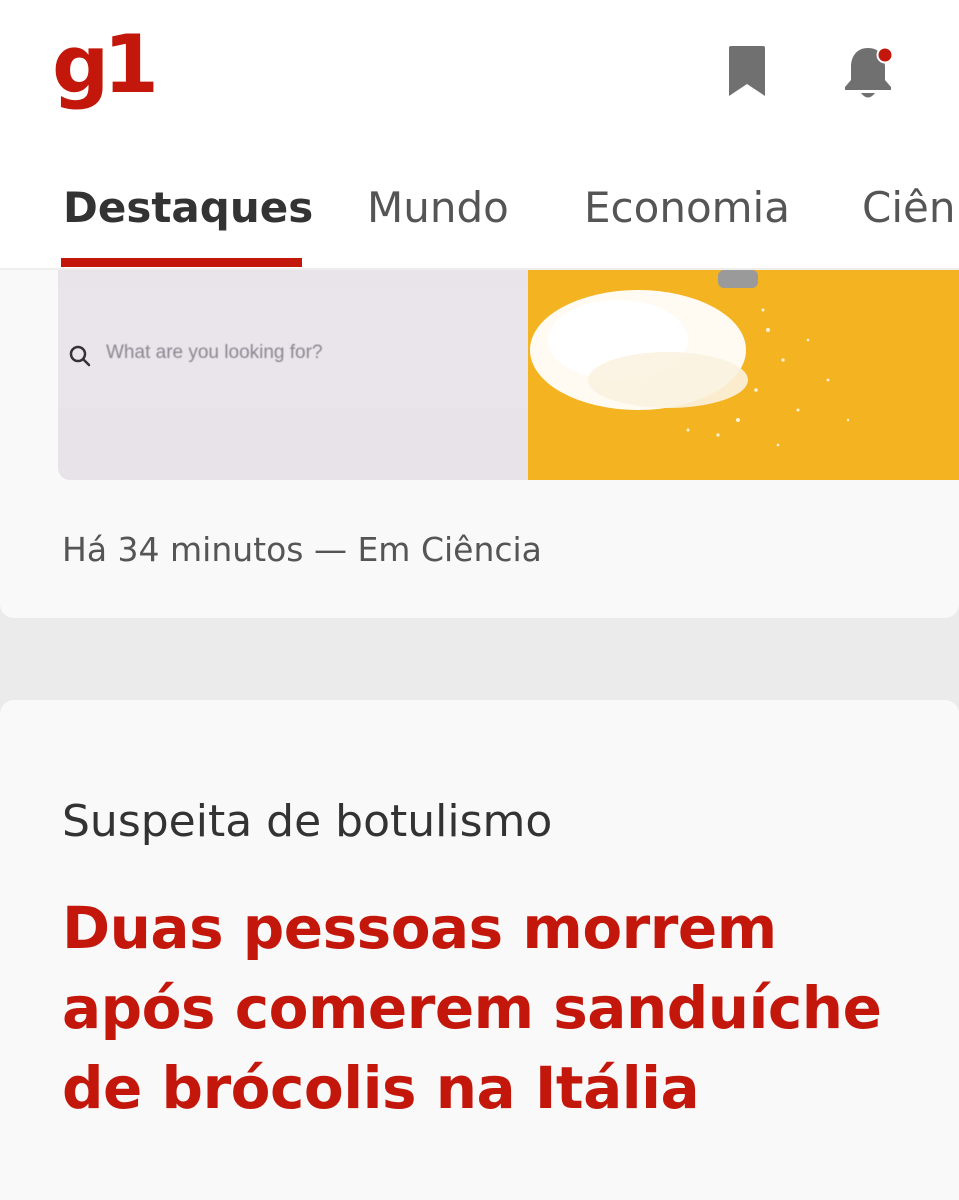  I want to click on article-thumbnail-salt, so click(743, 375).